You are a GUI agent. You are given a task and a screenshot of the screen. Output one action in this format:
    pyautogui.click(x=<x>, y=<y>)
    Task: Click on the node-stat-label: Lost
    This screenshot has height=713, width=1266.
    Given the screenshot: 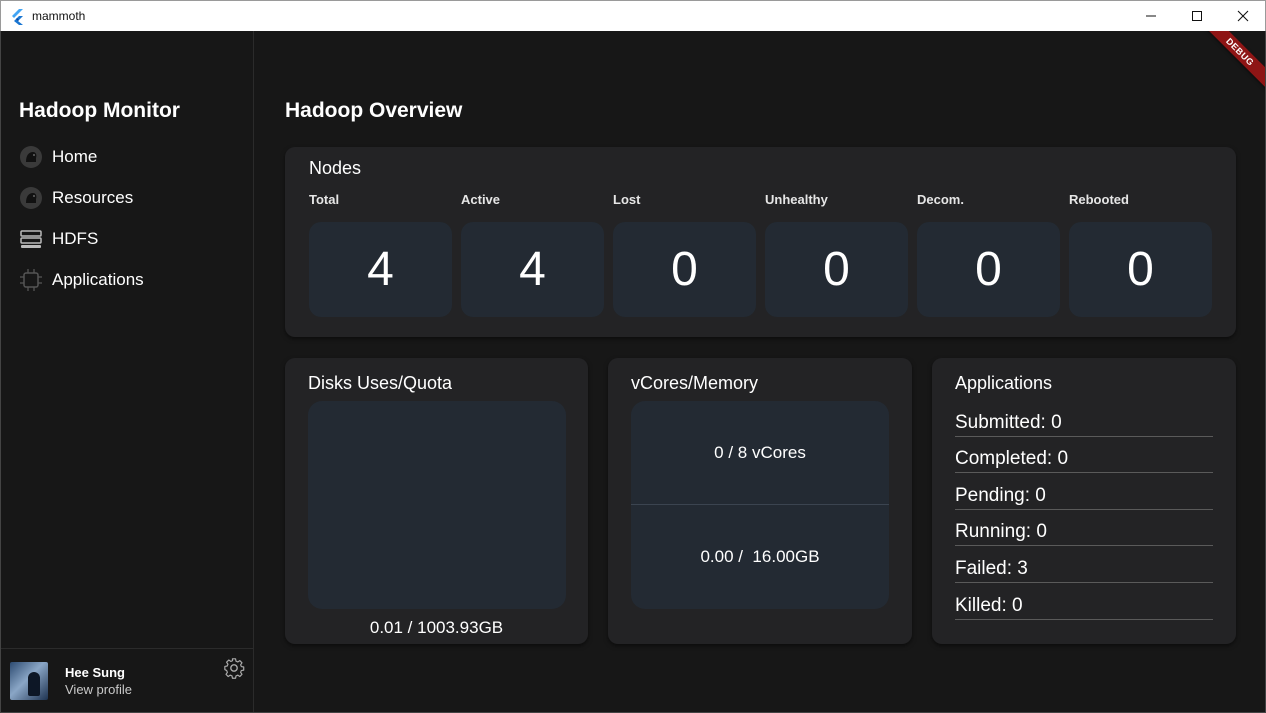 What is the action you would take?
    pyautogui.click(x=627, y=199)
    